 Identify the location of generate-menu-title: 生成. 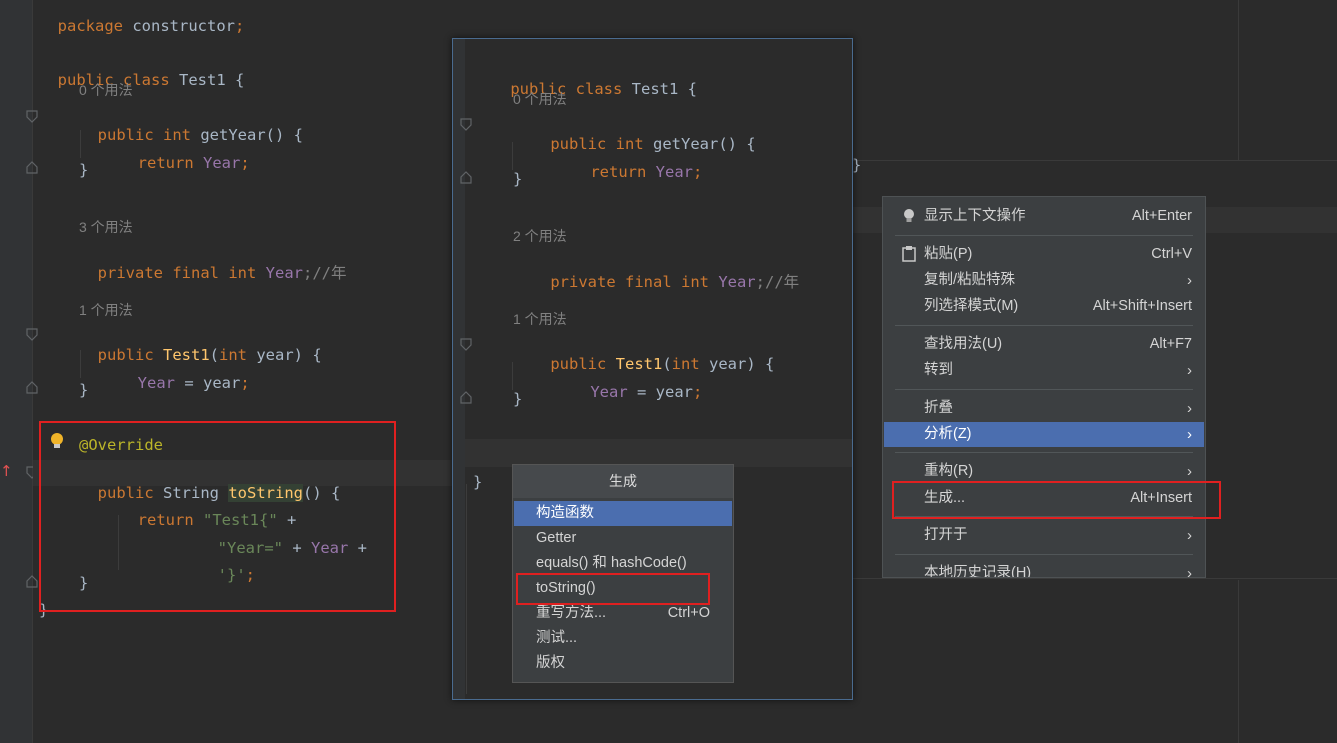
(623, 481).